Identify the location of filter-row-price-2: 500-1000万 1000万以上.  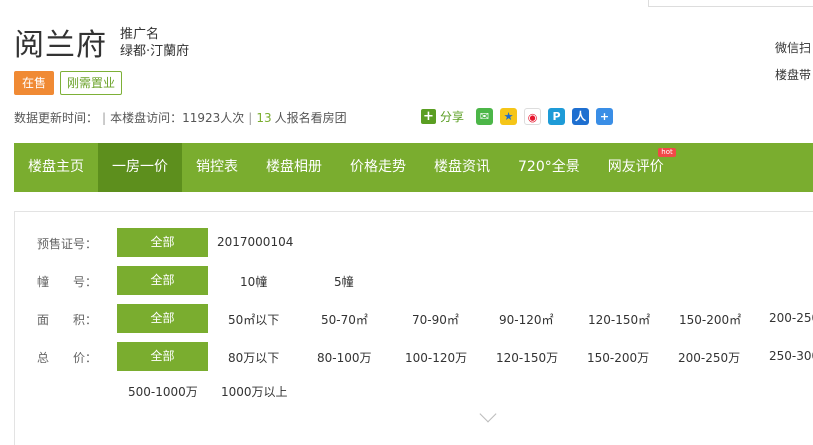
(414, 391).